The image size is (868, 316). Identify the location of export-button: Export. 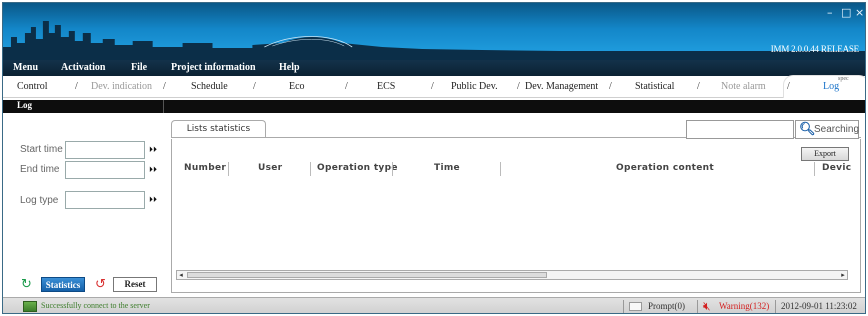
(825, 154).